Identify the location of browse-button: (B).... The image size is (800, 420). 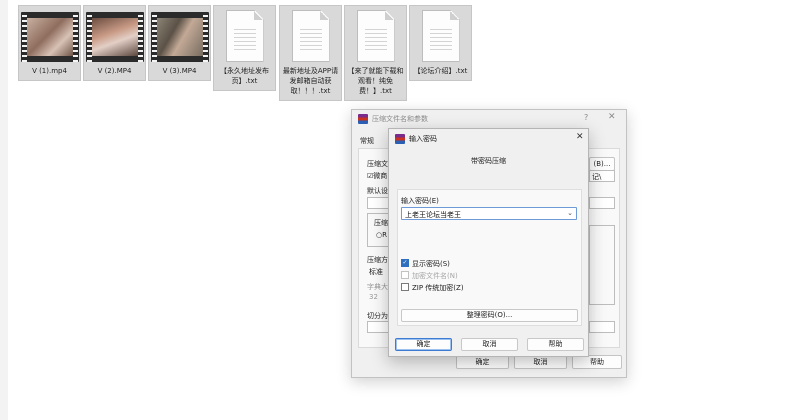
(602, 164).